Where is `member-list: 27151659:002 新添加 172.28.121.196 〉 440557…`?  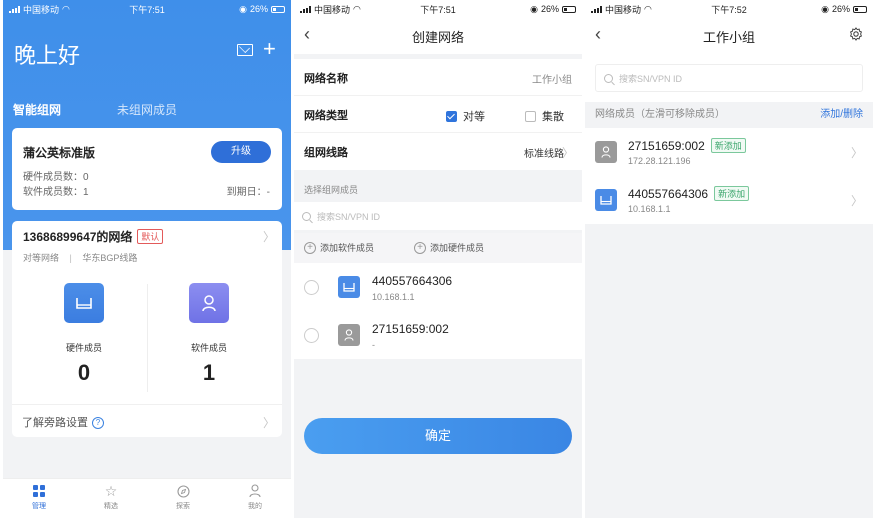
member-list: 27151659:002 新添加 172.28.121.196 〉 440557… is located at coordinates (729, 176).